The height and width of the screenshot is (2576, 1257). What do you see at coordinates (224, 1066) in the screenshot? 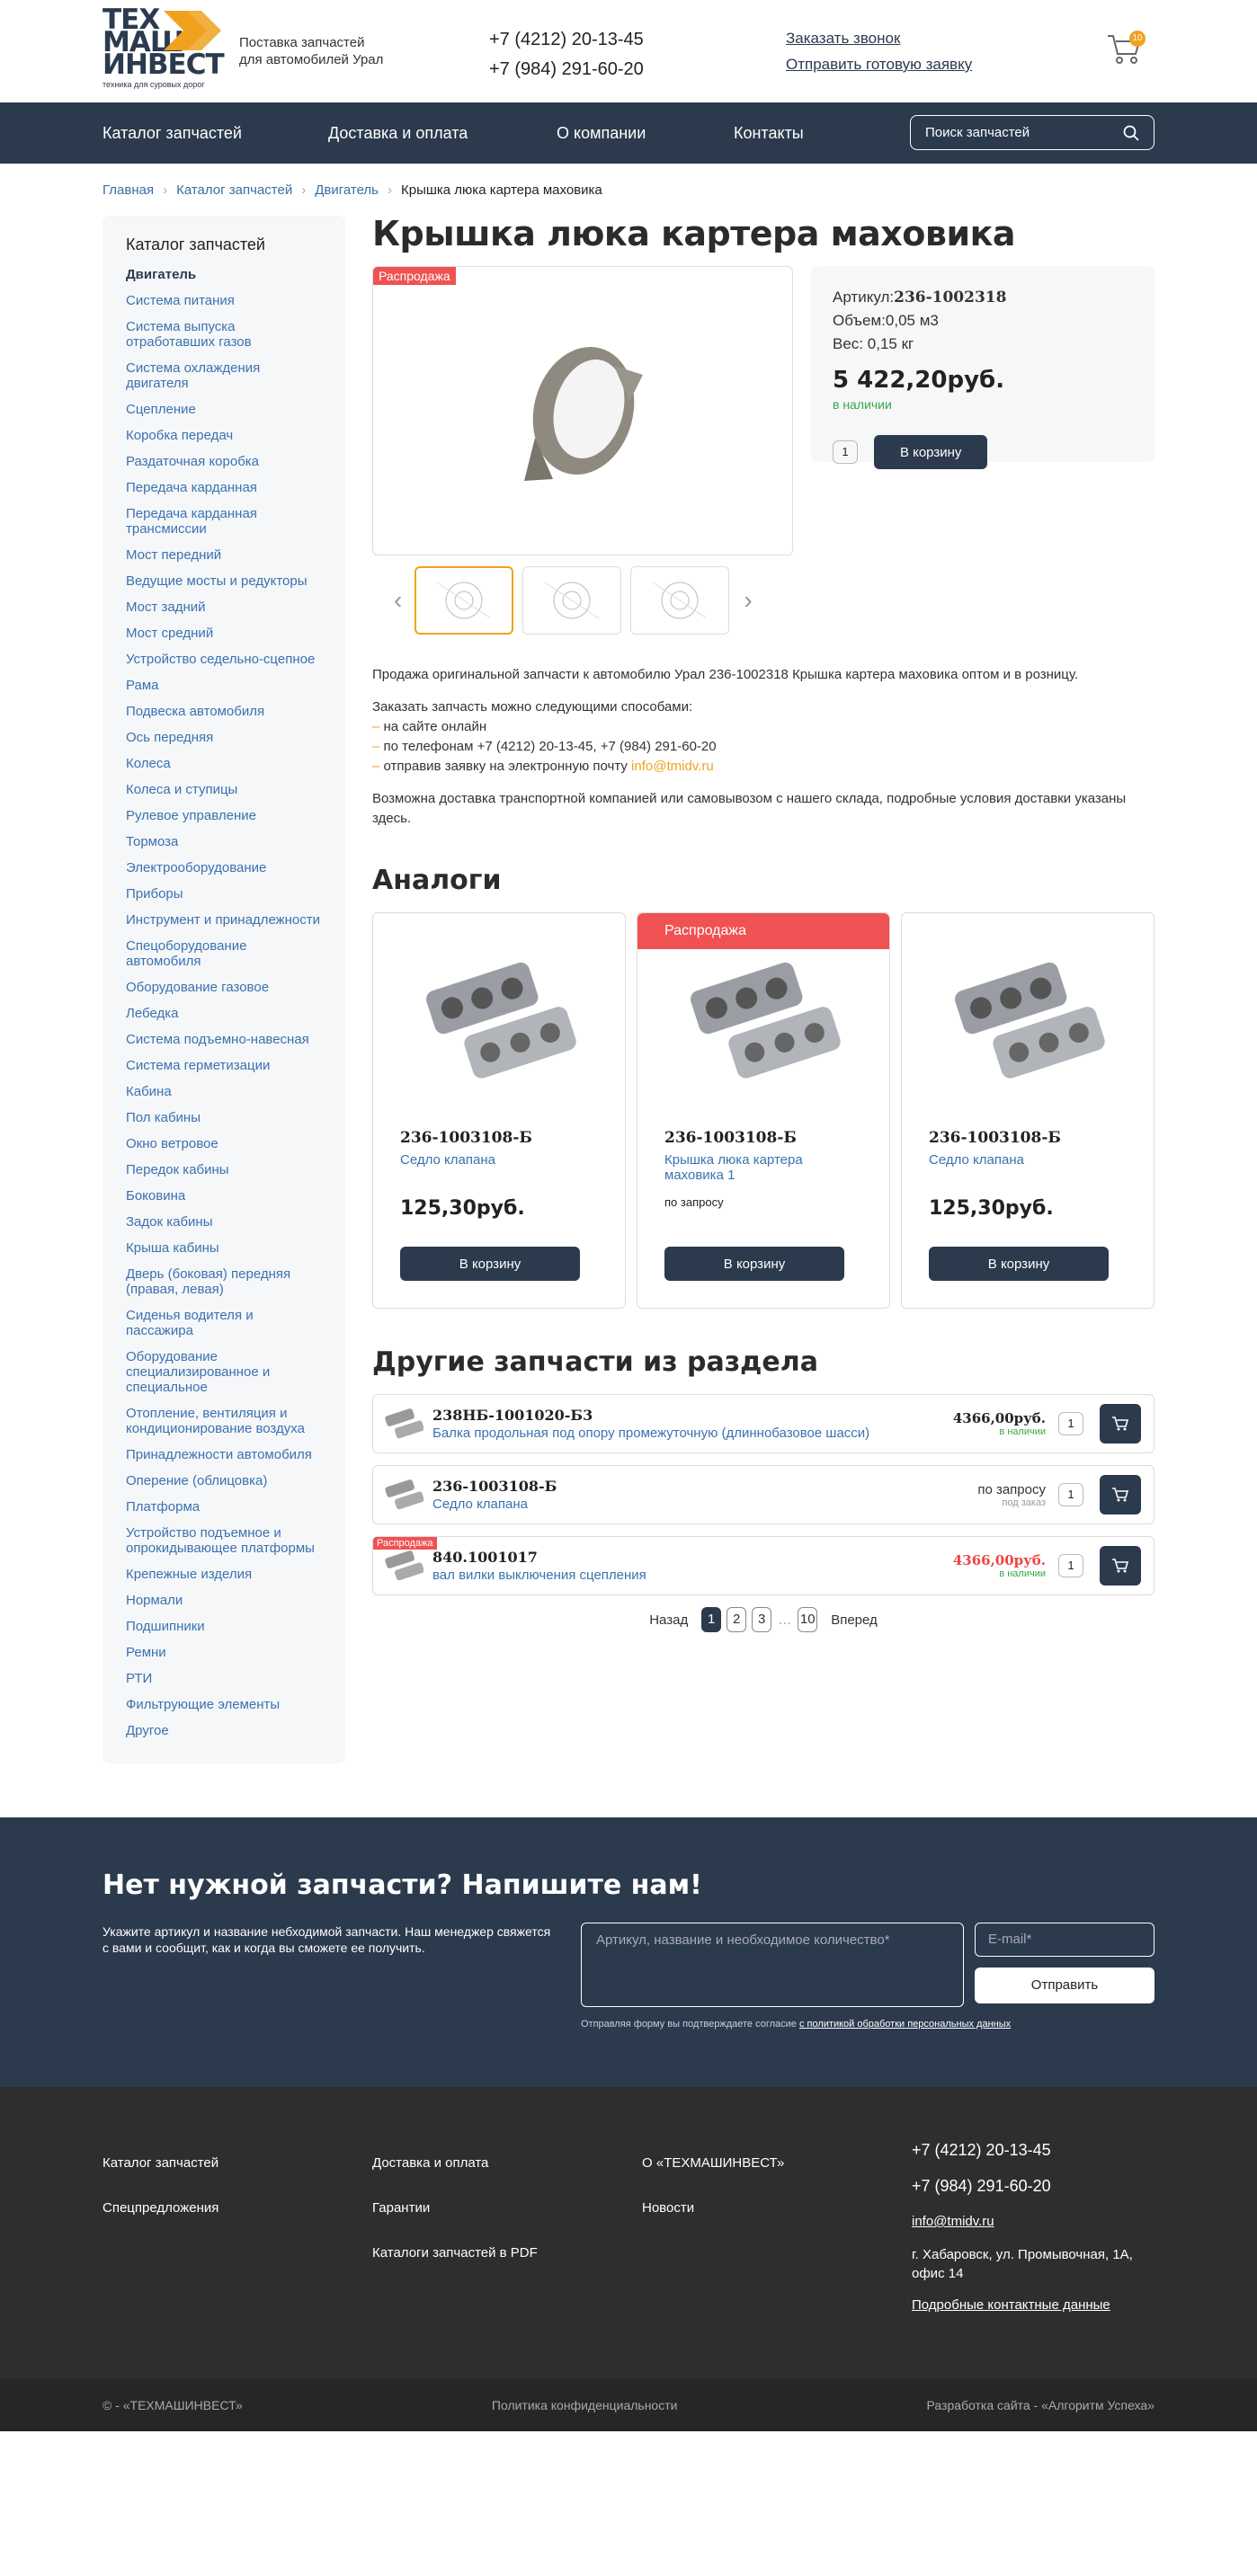
I see `sidebar-item: Система герметизации` at bounding box center [224, 1066].